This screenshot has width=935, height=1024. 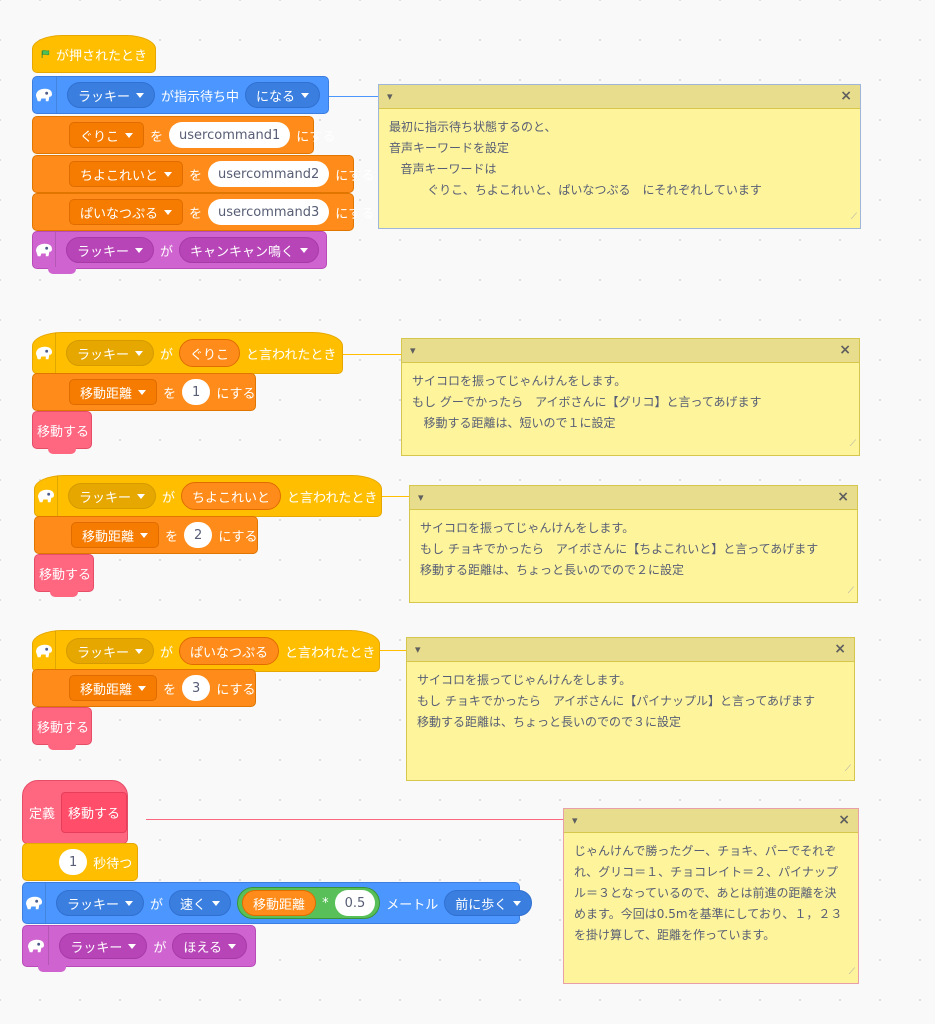 I want to click on set-distance-block: 移動距離 を 2 にする, so click(x=146, y=535).